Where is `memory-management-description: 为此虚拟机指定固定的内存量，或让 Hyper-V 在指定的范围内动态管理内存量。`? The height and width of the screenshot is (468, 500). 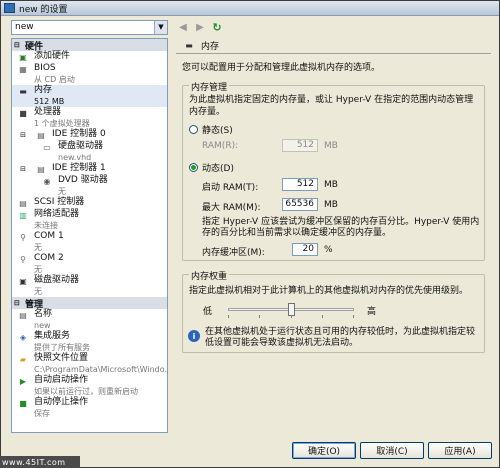
memory-management-description: 为此虚拟机指定固定的内存量，或让 Hyper-V 在指定的范围内动态管理内存量。 is located at coordinates (331, 106).